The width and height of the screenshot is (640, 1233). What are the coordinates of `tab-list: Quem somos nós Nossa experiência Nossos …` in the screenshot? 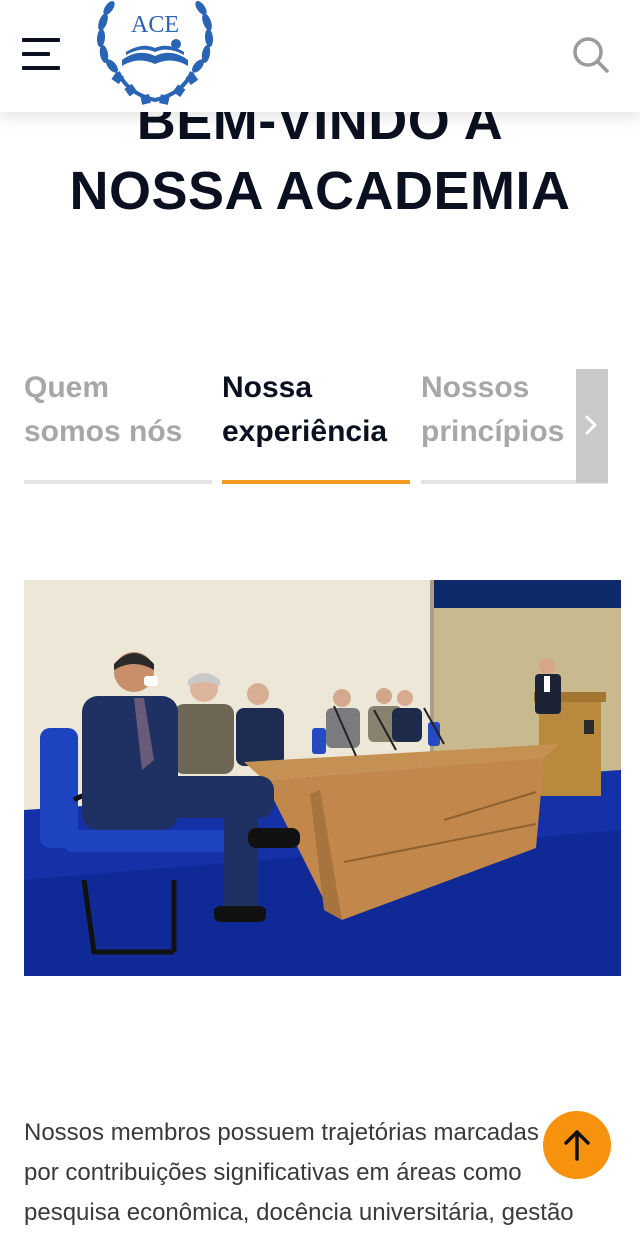 It's located at (316, 426).